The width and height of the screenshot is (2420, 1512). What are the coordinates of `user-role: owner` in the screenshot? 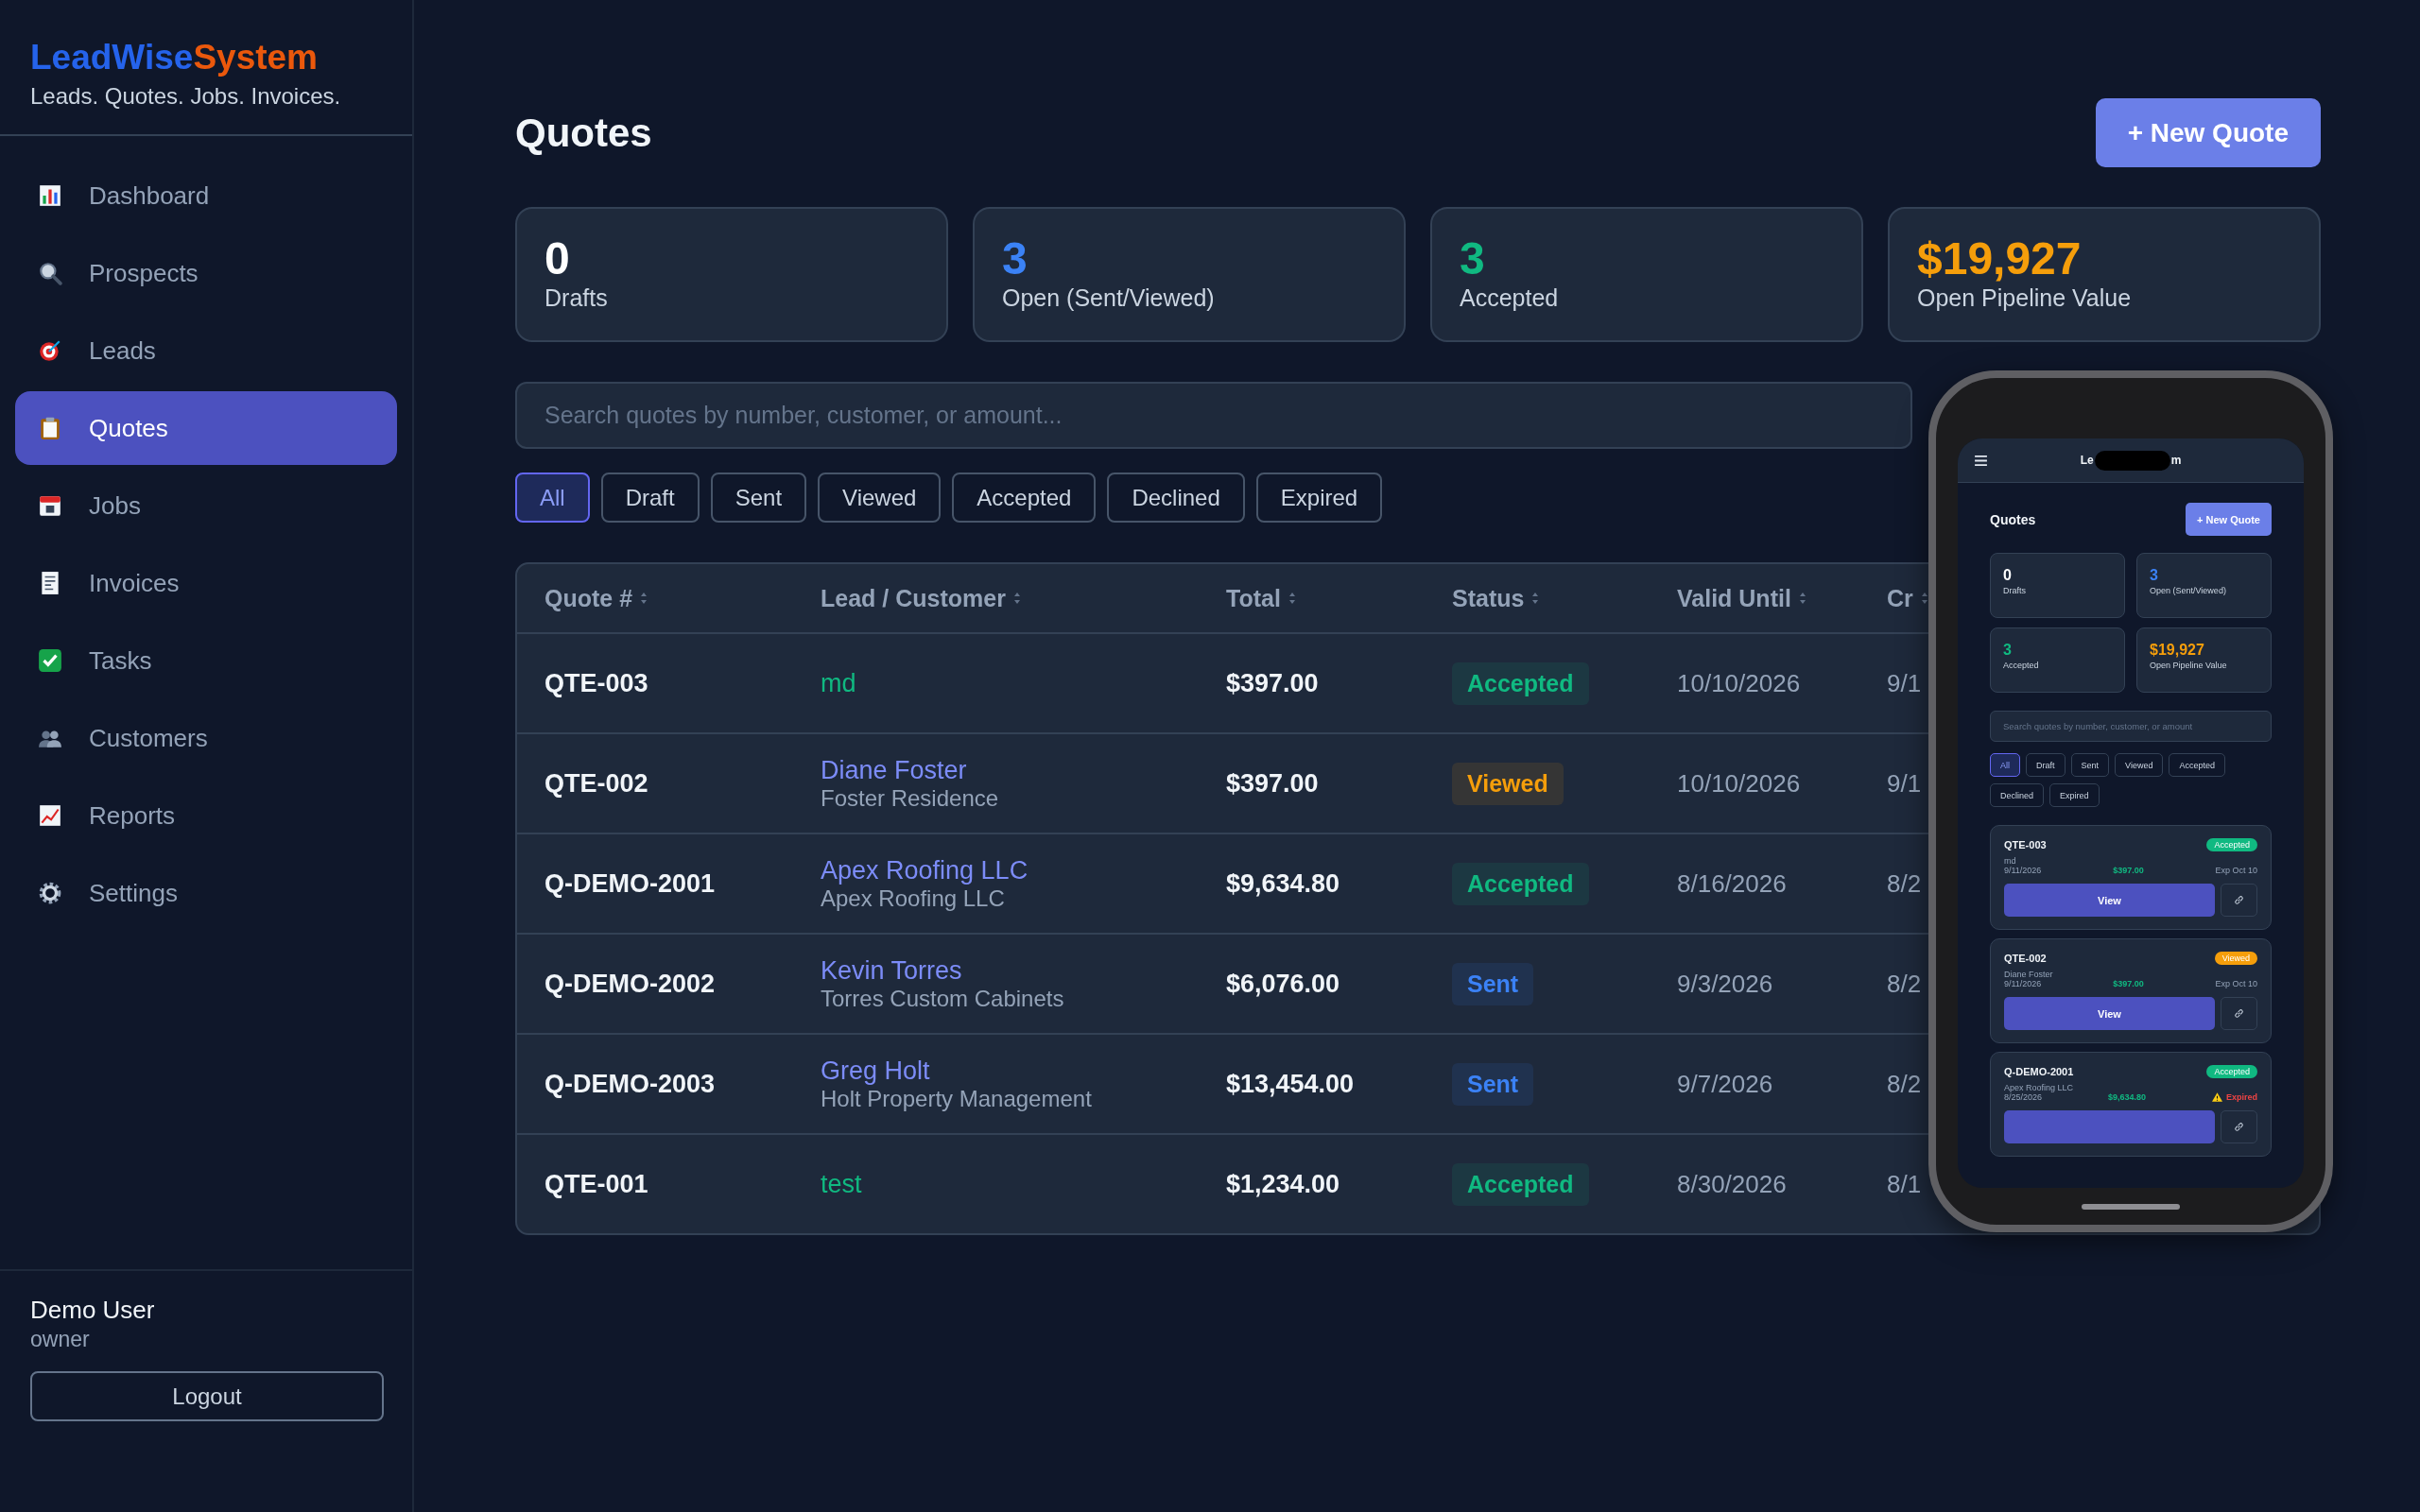 It's located at (60, 1339).